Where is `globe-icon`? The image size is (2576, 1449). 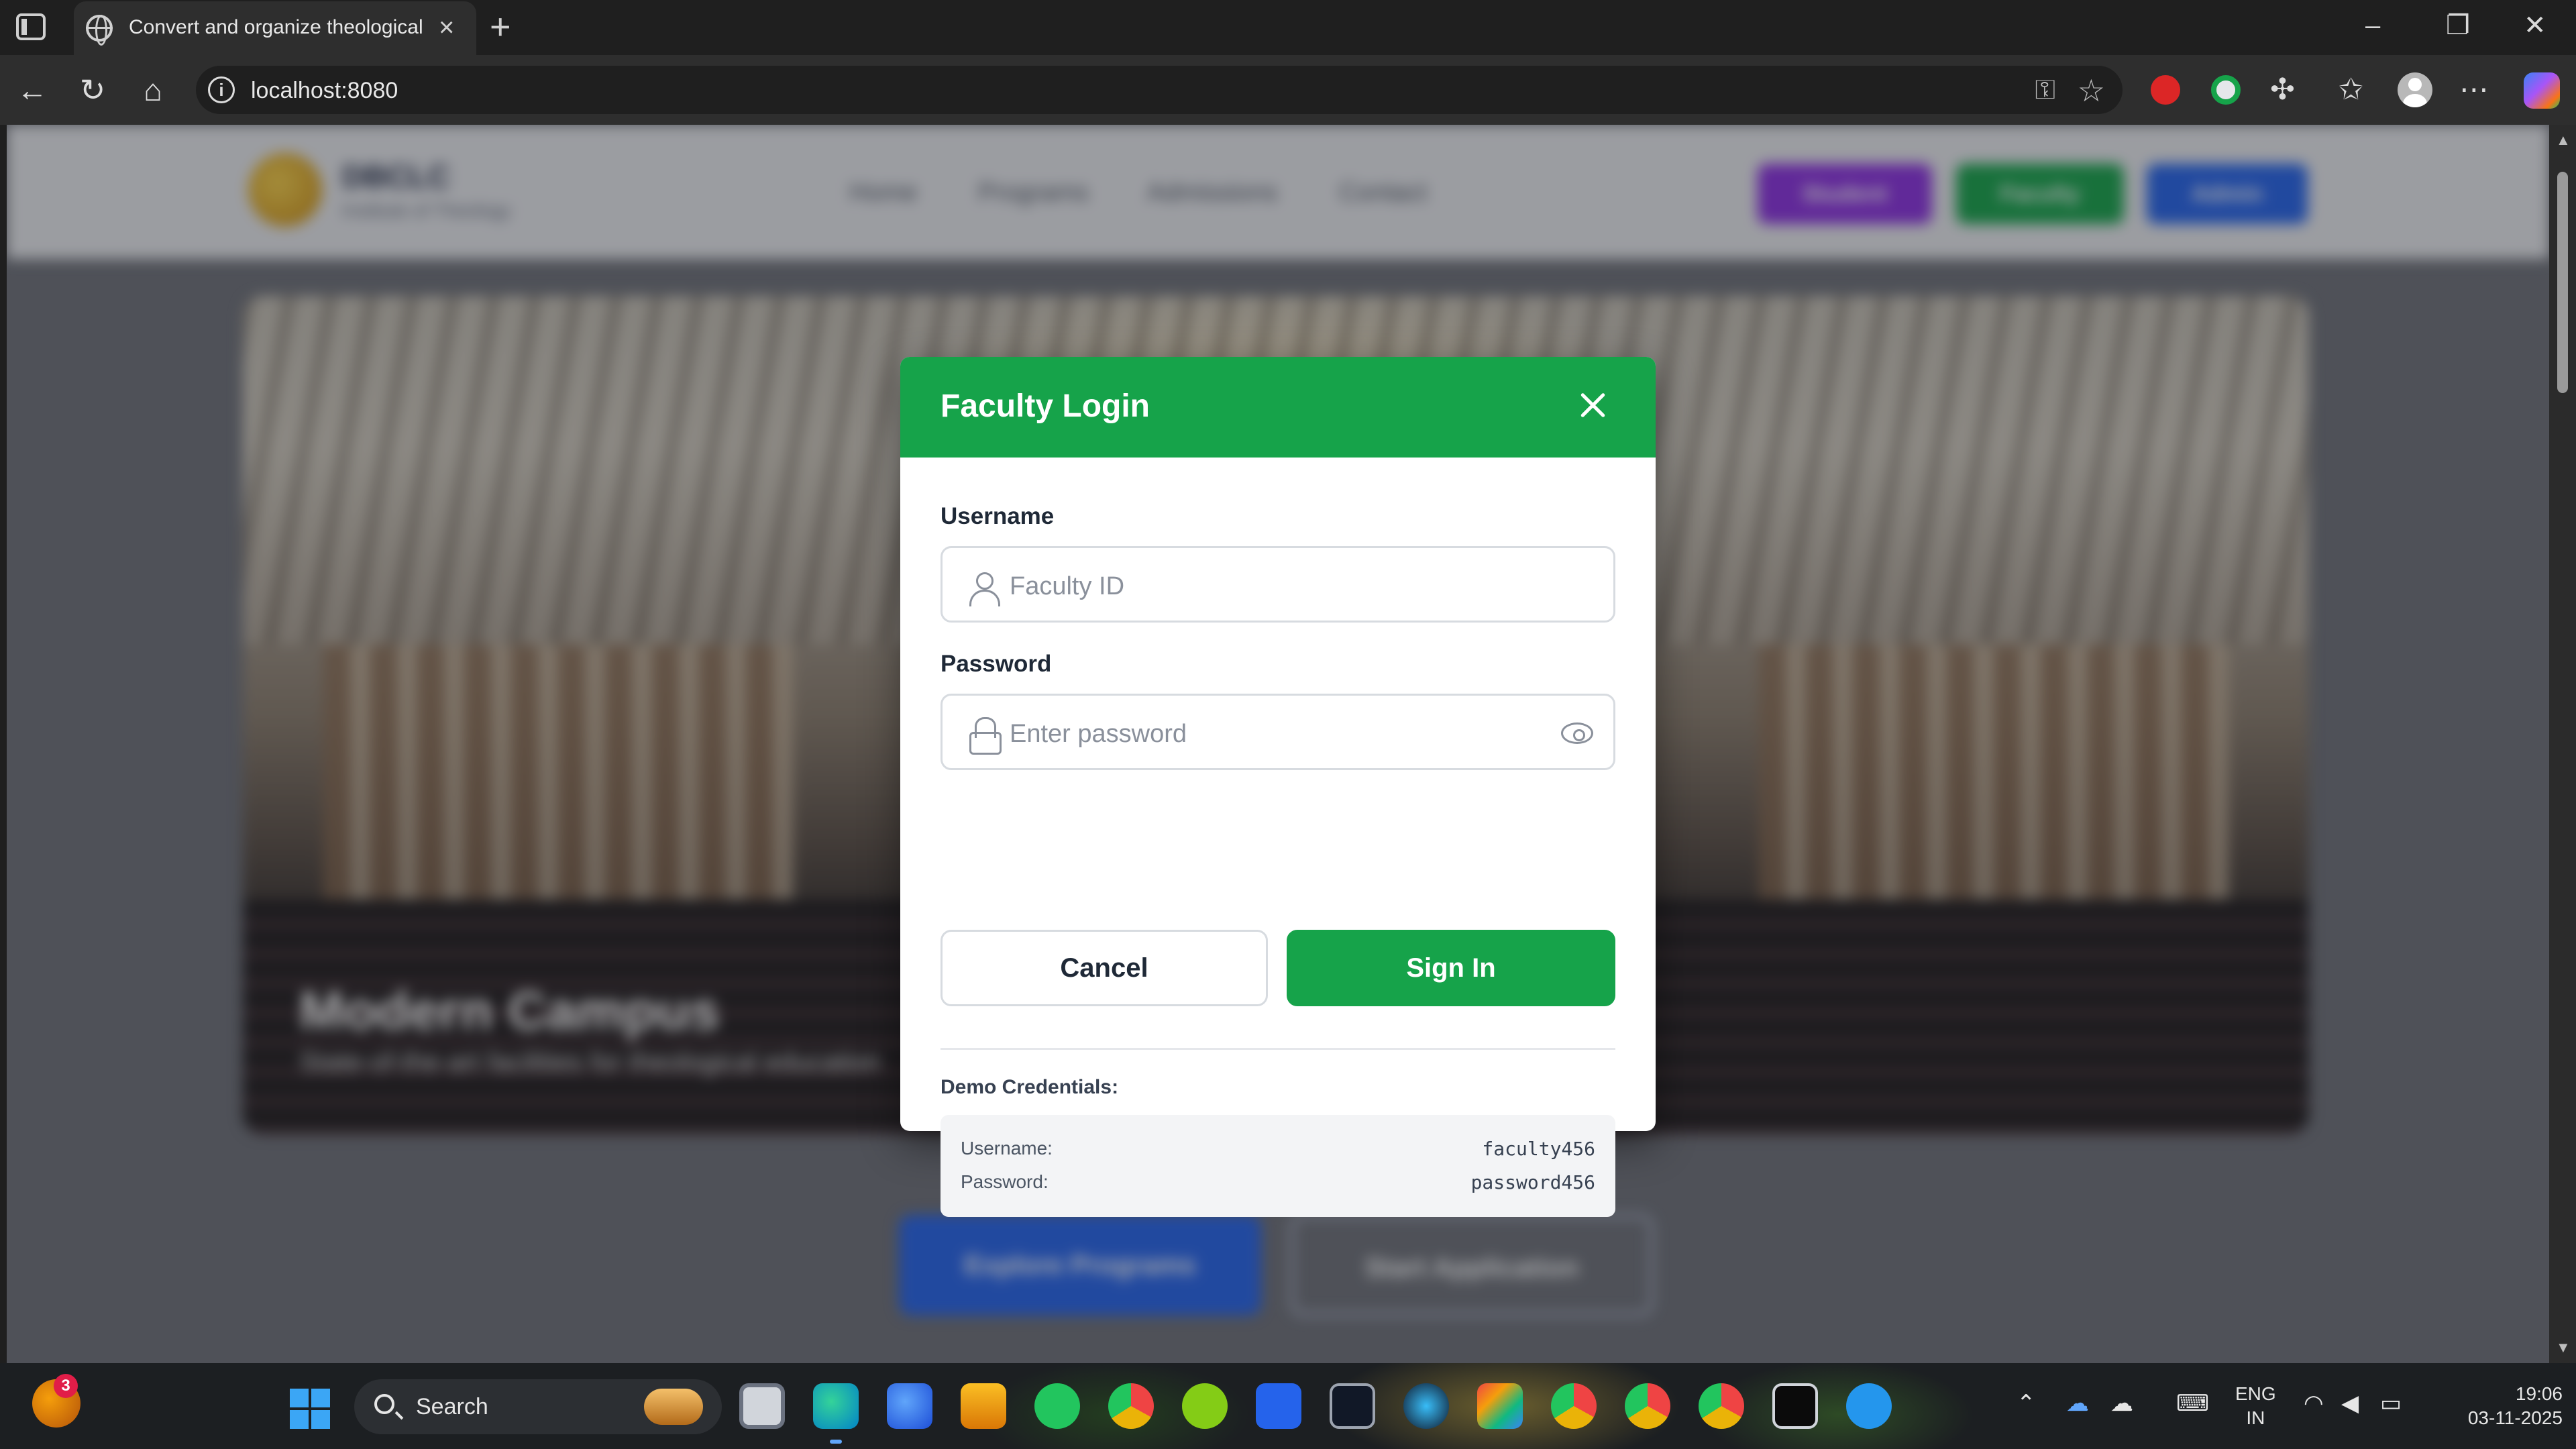 globe-icon is located at coordinates (99, 30).